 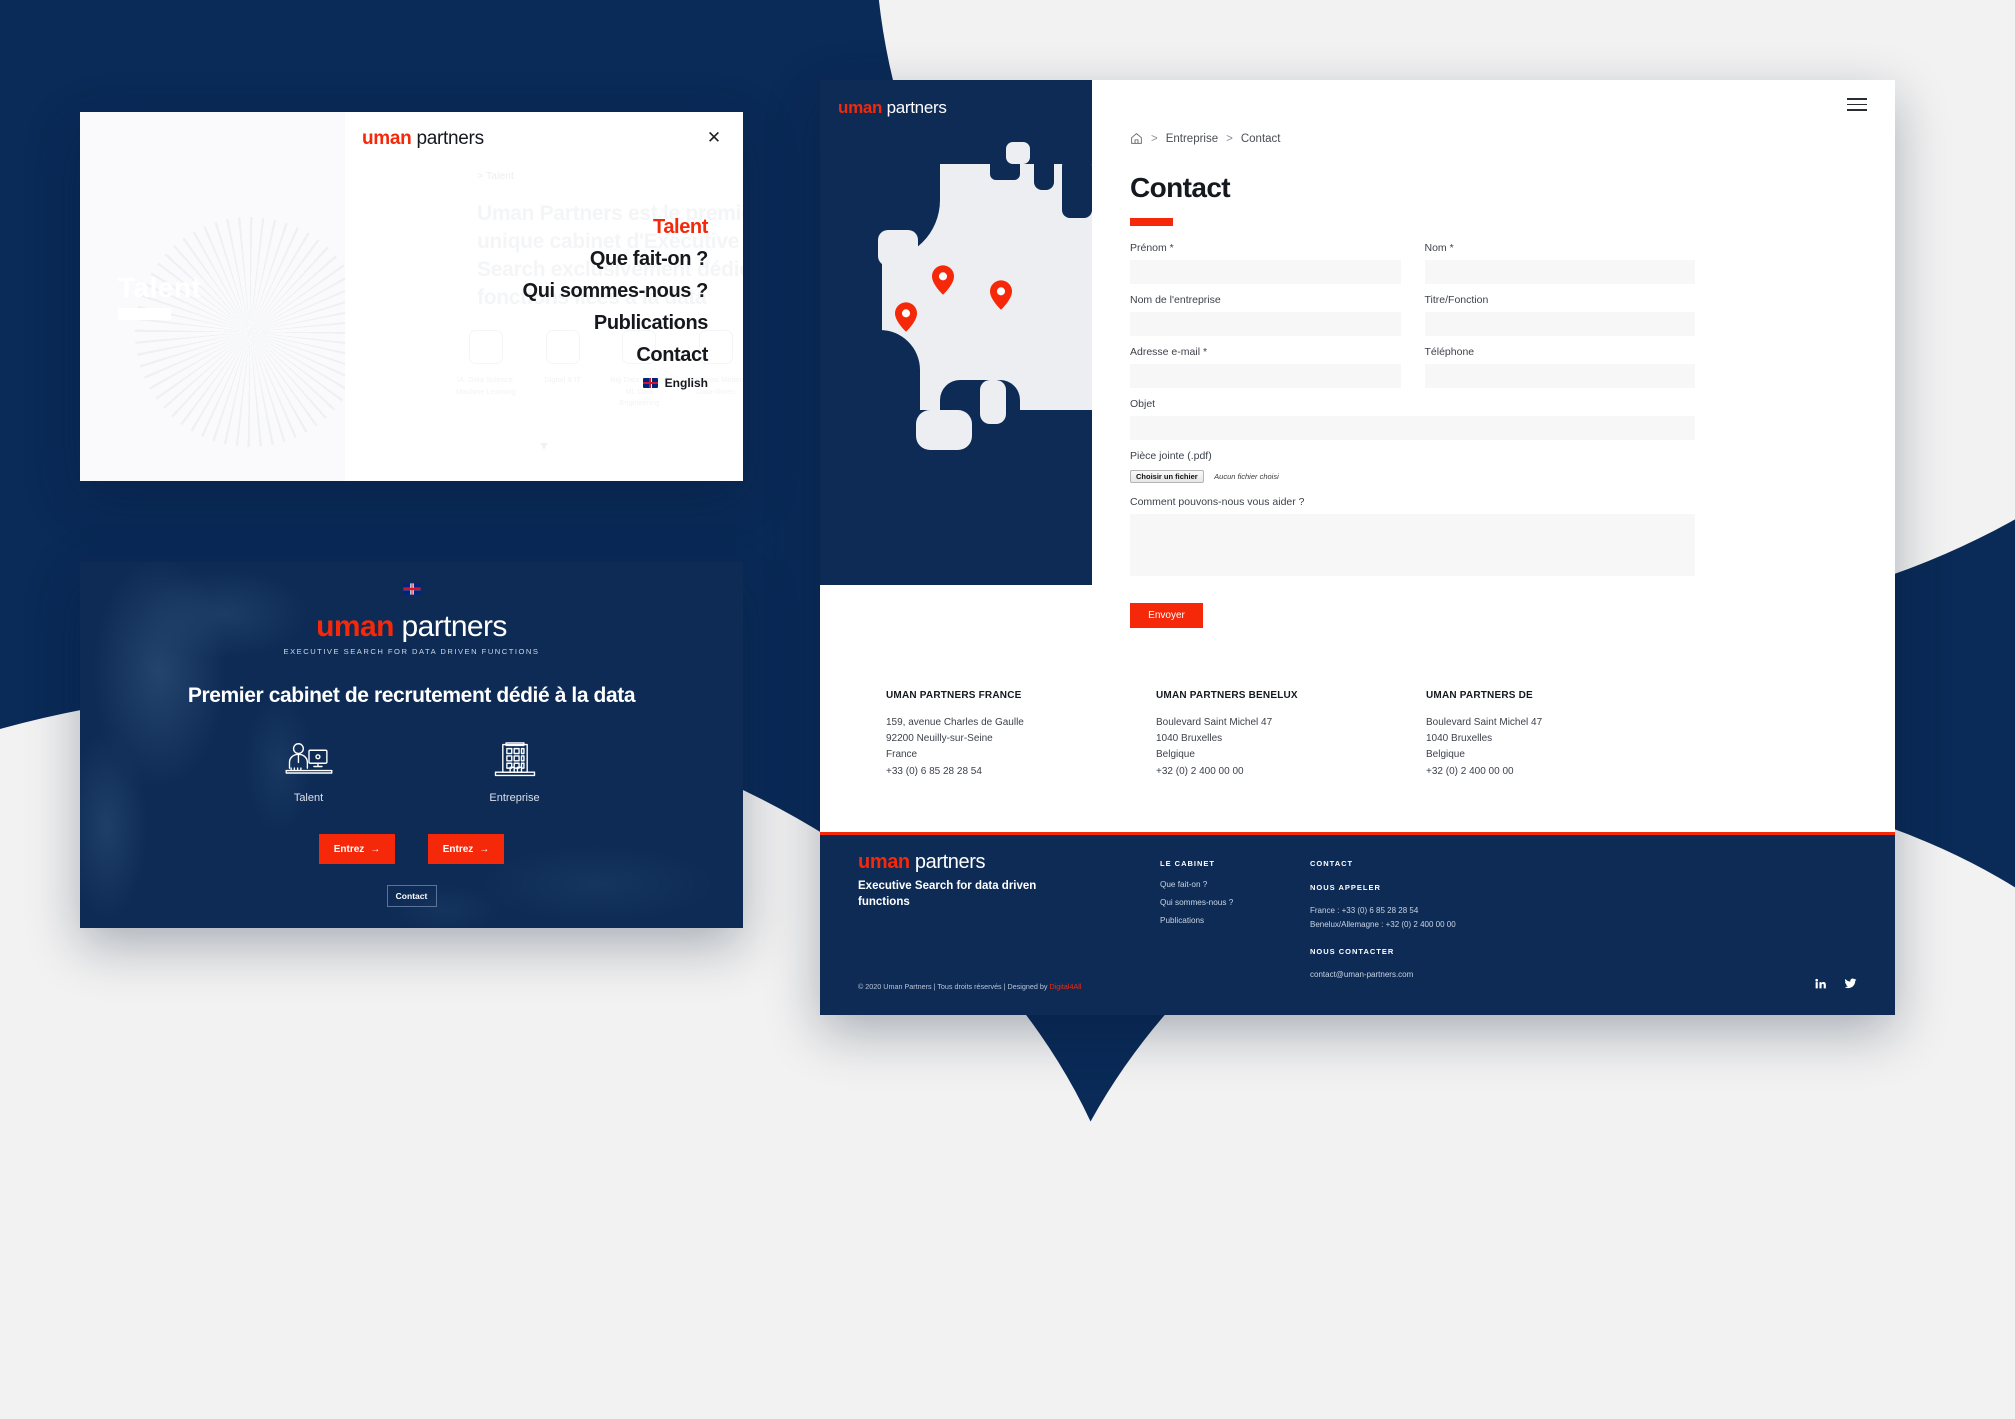 What do you see at coordinates (1152, 248) in the screenshot?
I see `label-firstname: Prénom *` at bounding box center [1152, 248].